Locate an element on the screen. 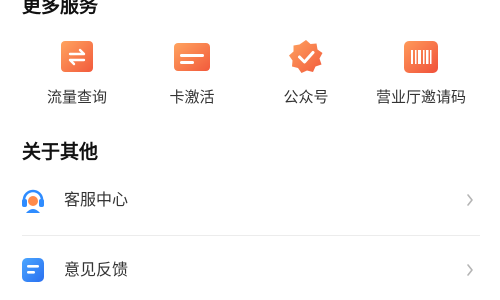  service-official-account: 公众号 is located at coordinates (306, 79).